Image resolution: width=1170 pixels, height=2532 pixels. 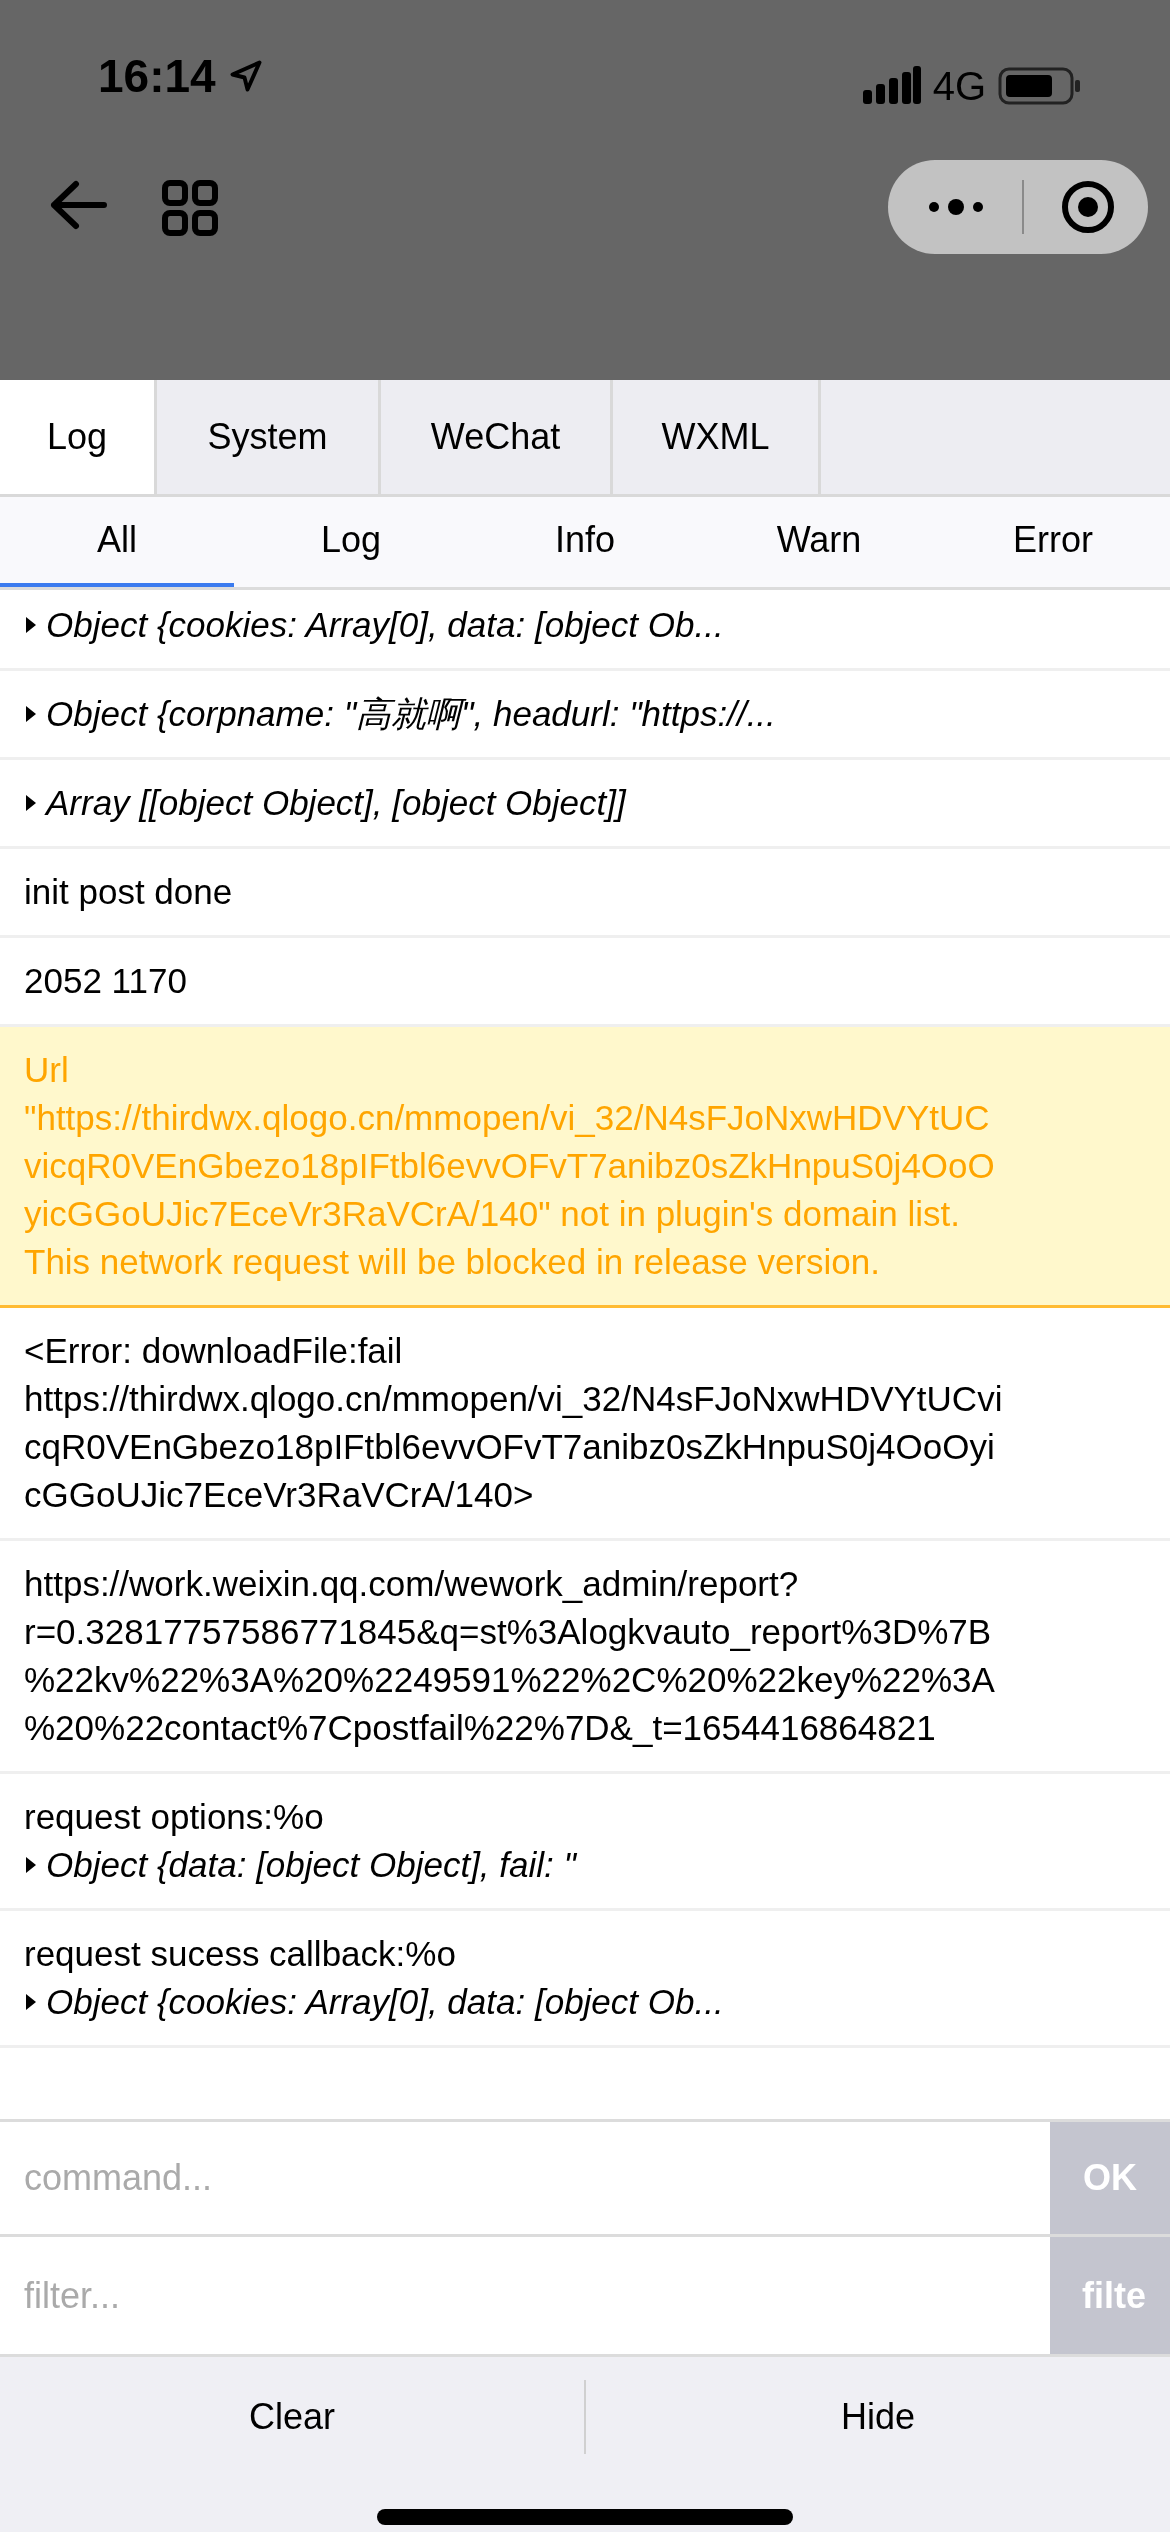 What do you see at coordinates (514, 1423) in the screenshot?
I see `log-message: <Error: downloadFile:fail https://thirdwx.qlogo.cn/mmopen/vi_32/N4sFJoNxwHDVYtUCvicqR0VEnGbezo18pIFtbl6evvOFvT7anibz0sZkHnpuS0j4OoOyicGGoUJic7EceVr3RaVCrA/140>` at bounding box center [514, 1423].